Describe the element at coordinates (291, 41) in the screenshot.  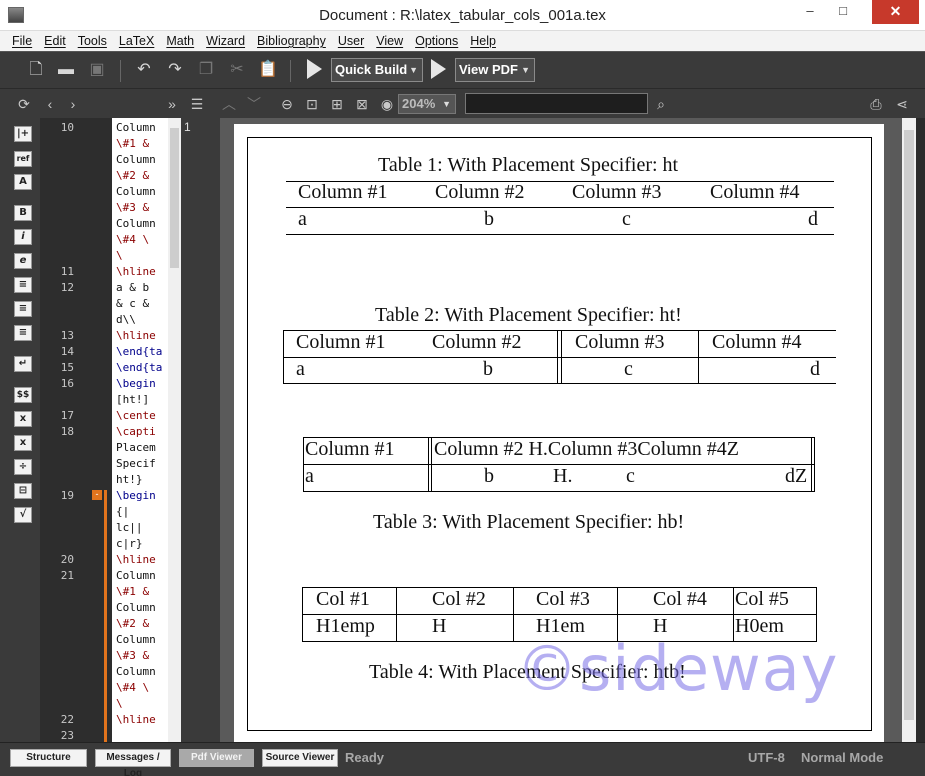
I see `menu-bibliography: Bibliography` at that location.